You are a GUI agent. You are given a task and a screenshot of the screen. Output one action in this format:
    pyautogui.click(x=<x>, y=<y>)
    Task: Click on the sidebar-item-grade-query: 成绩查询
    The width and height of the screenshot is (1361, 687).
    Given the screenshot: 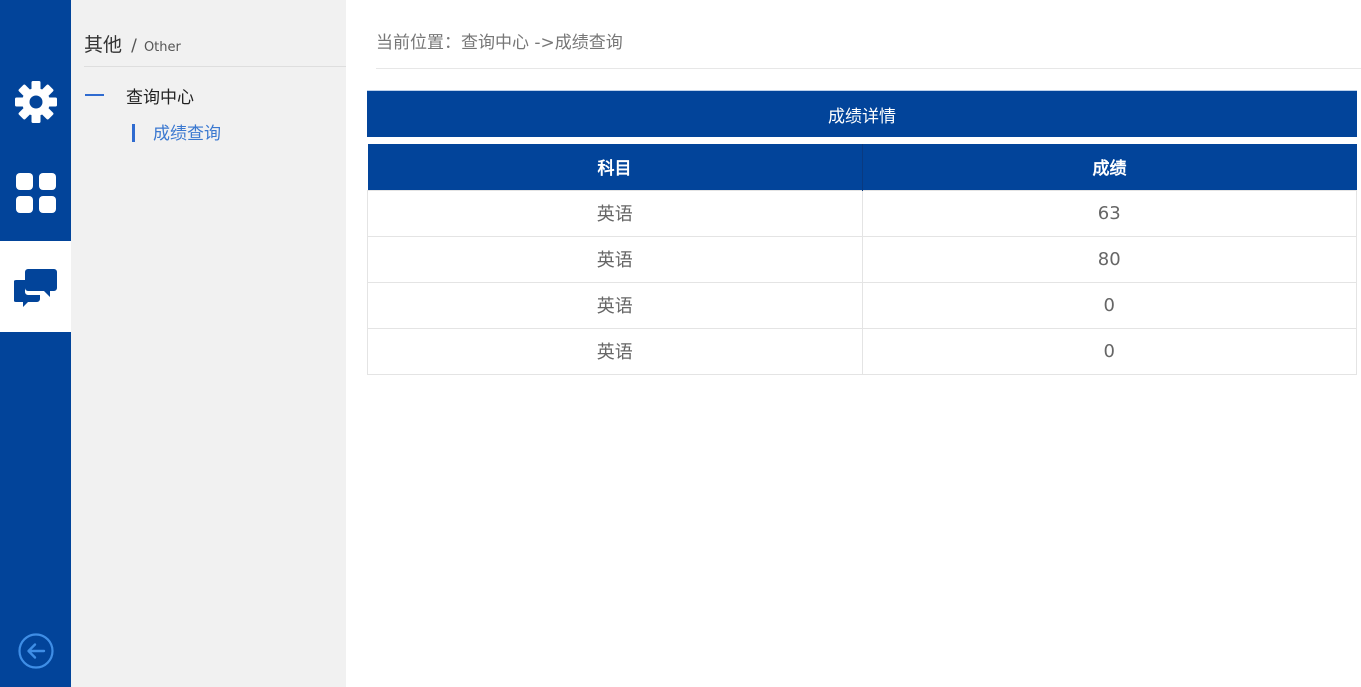 What is the action you would take?
    pyautogui.click(x=176, y=131)
    